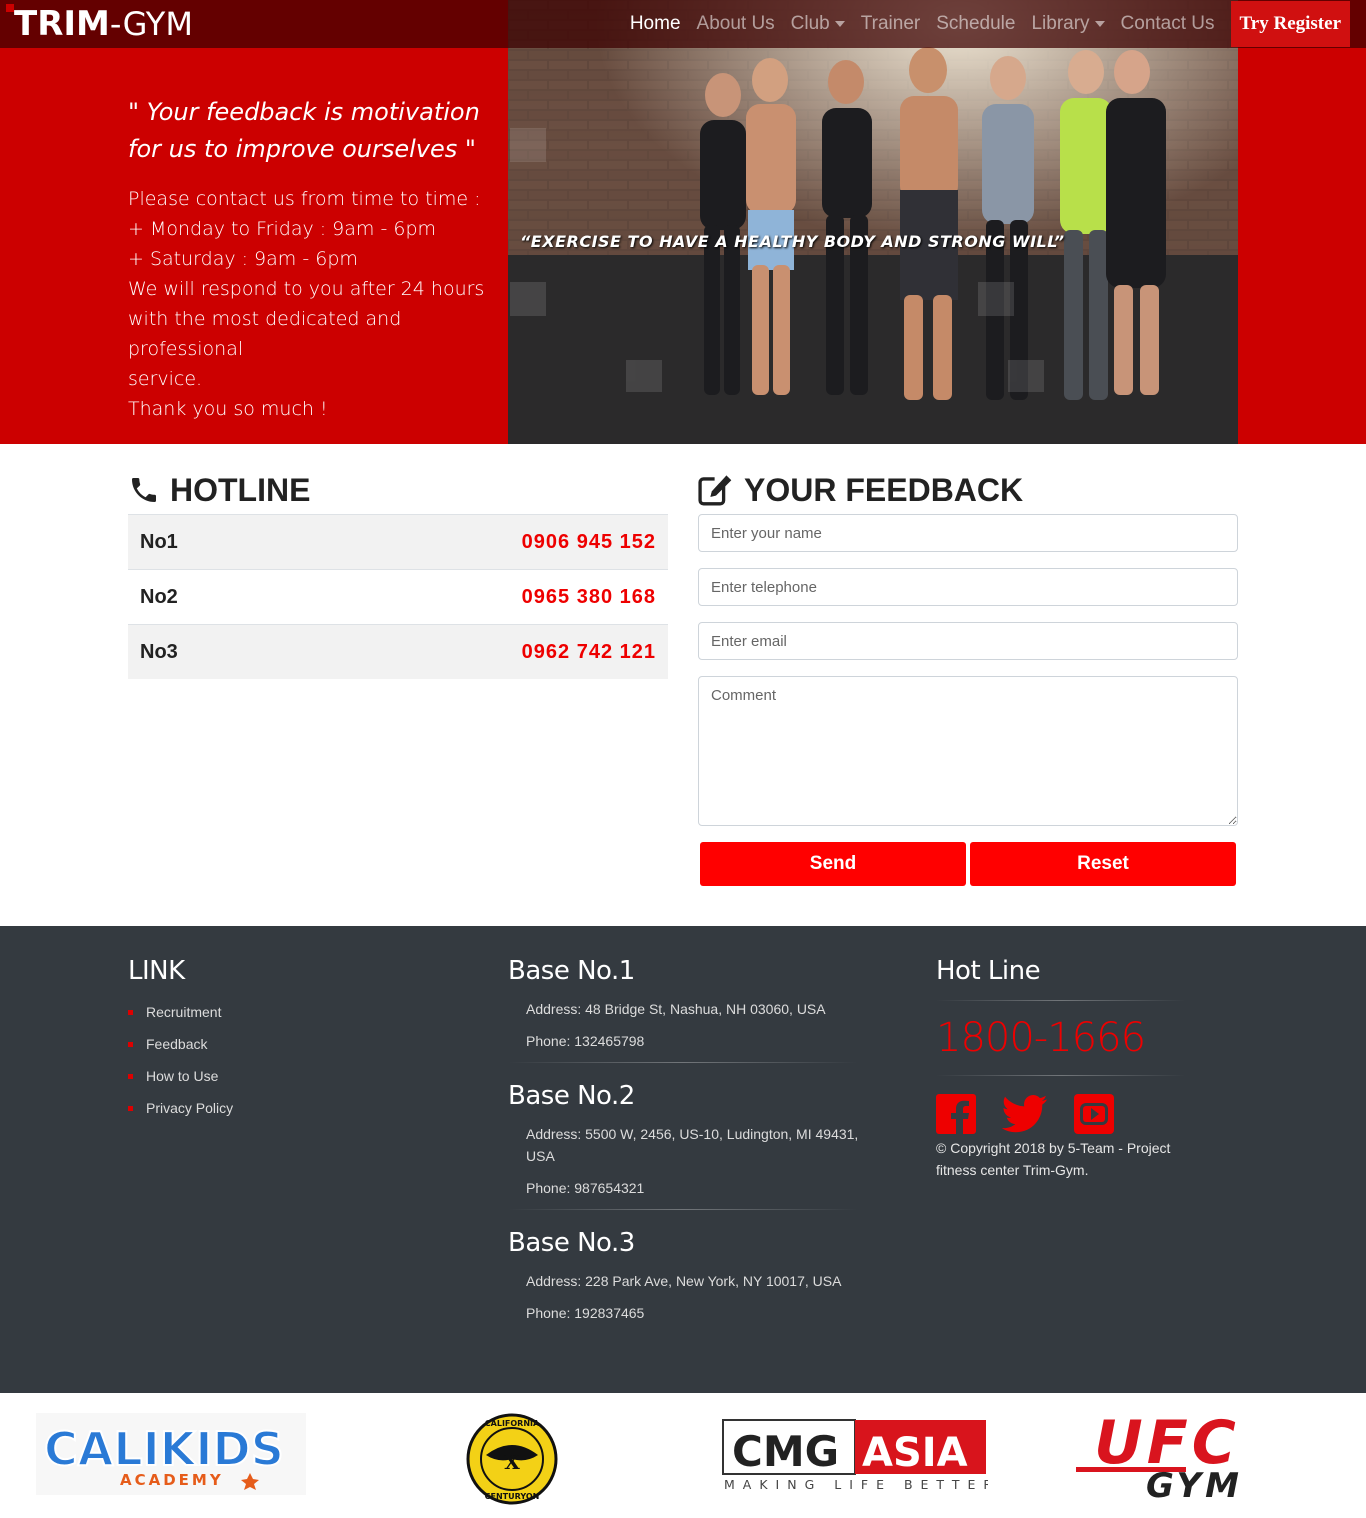  I want to click on cmg-tagline: MAKING LIFE BETTER, so click(856, 1484).